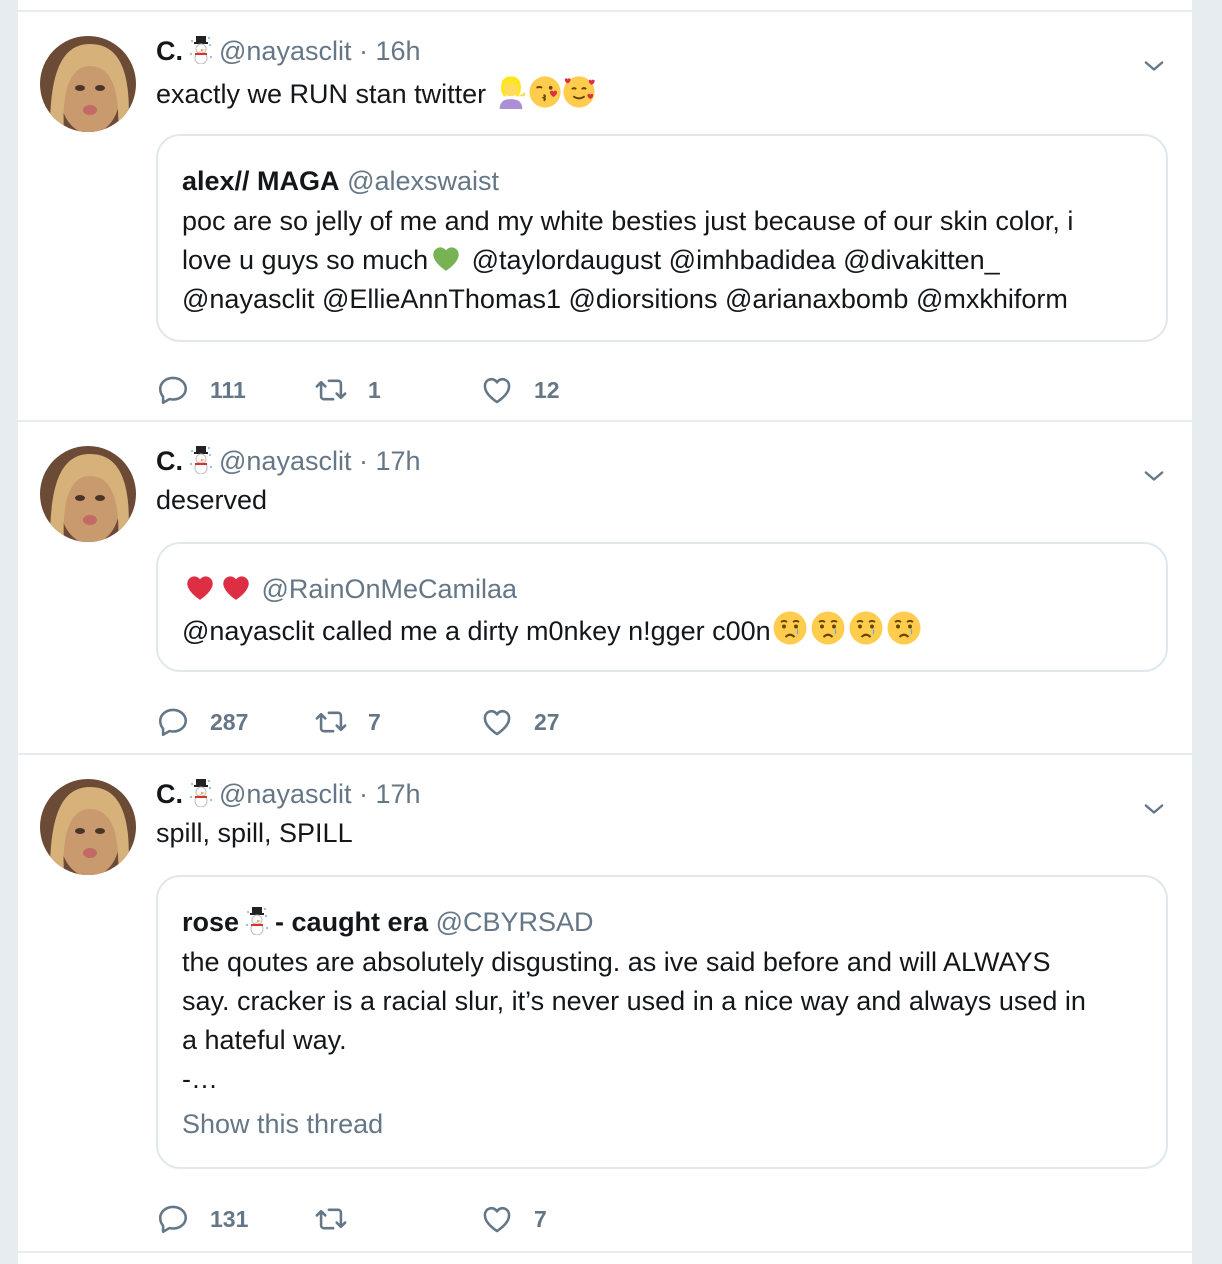 The width and height of the screenshot is (1222, 1264). Describe the element at coordinates (545, 92) in the screenshot. I see `face-blowing-kiss-emoji-icon` at that location.